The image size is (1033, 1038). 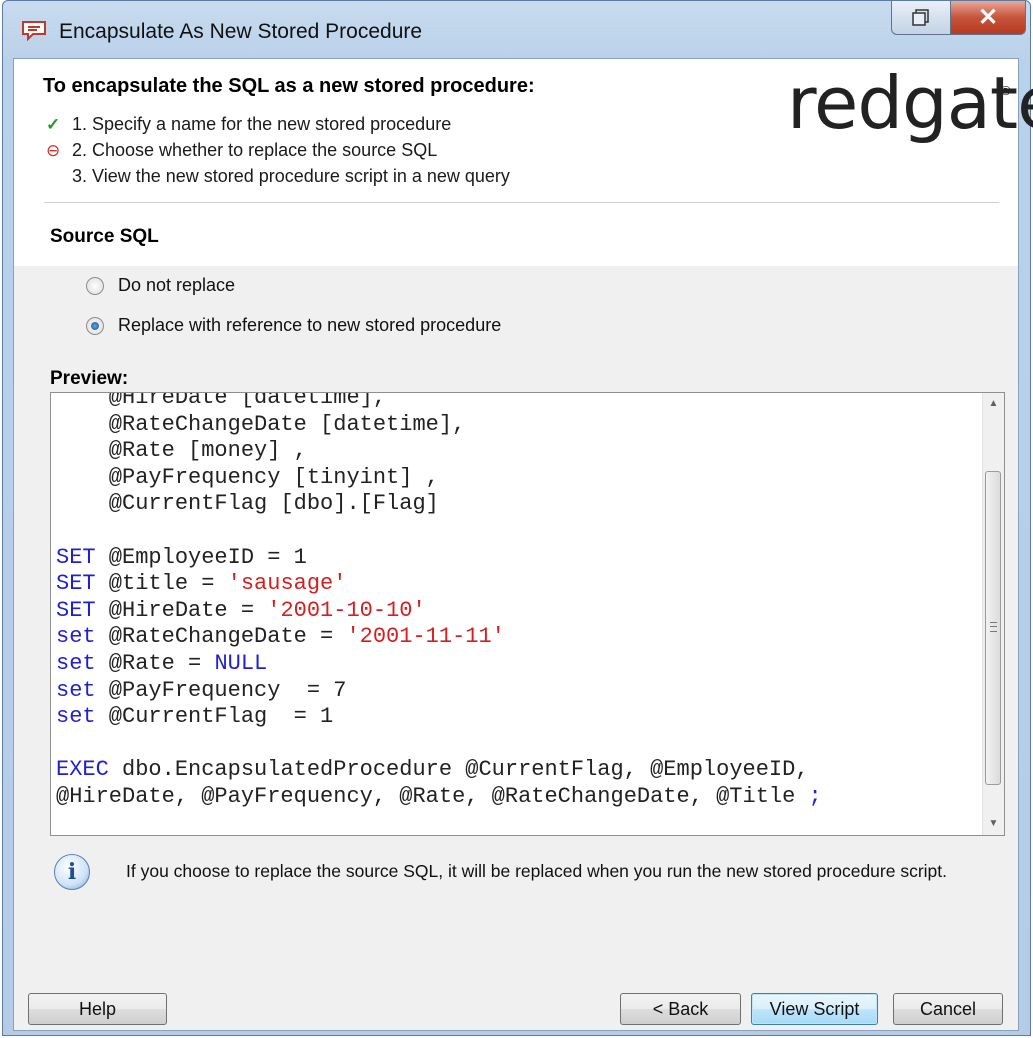 I want to click on code-token: @RateChangeDate [datetime],, so click(x=261, y=424).